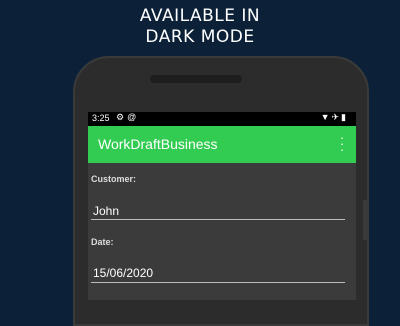  Describe the element at coordinates (158, 144) in the screenshot. I see `app-title: WorkDraftBusiness` at that location.